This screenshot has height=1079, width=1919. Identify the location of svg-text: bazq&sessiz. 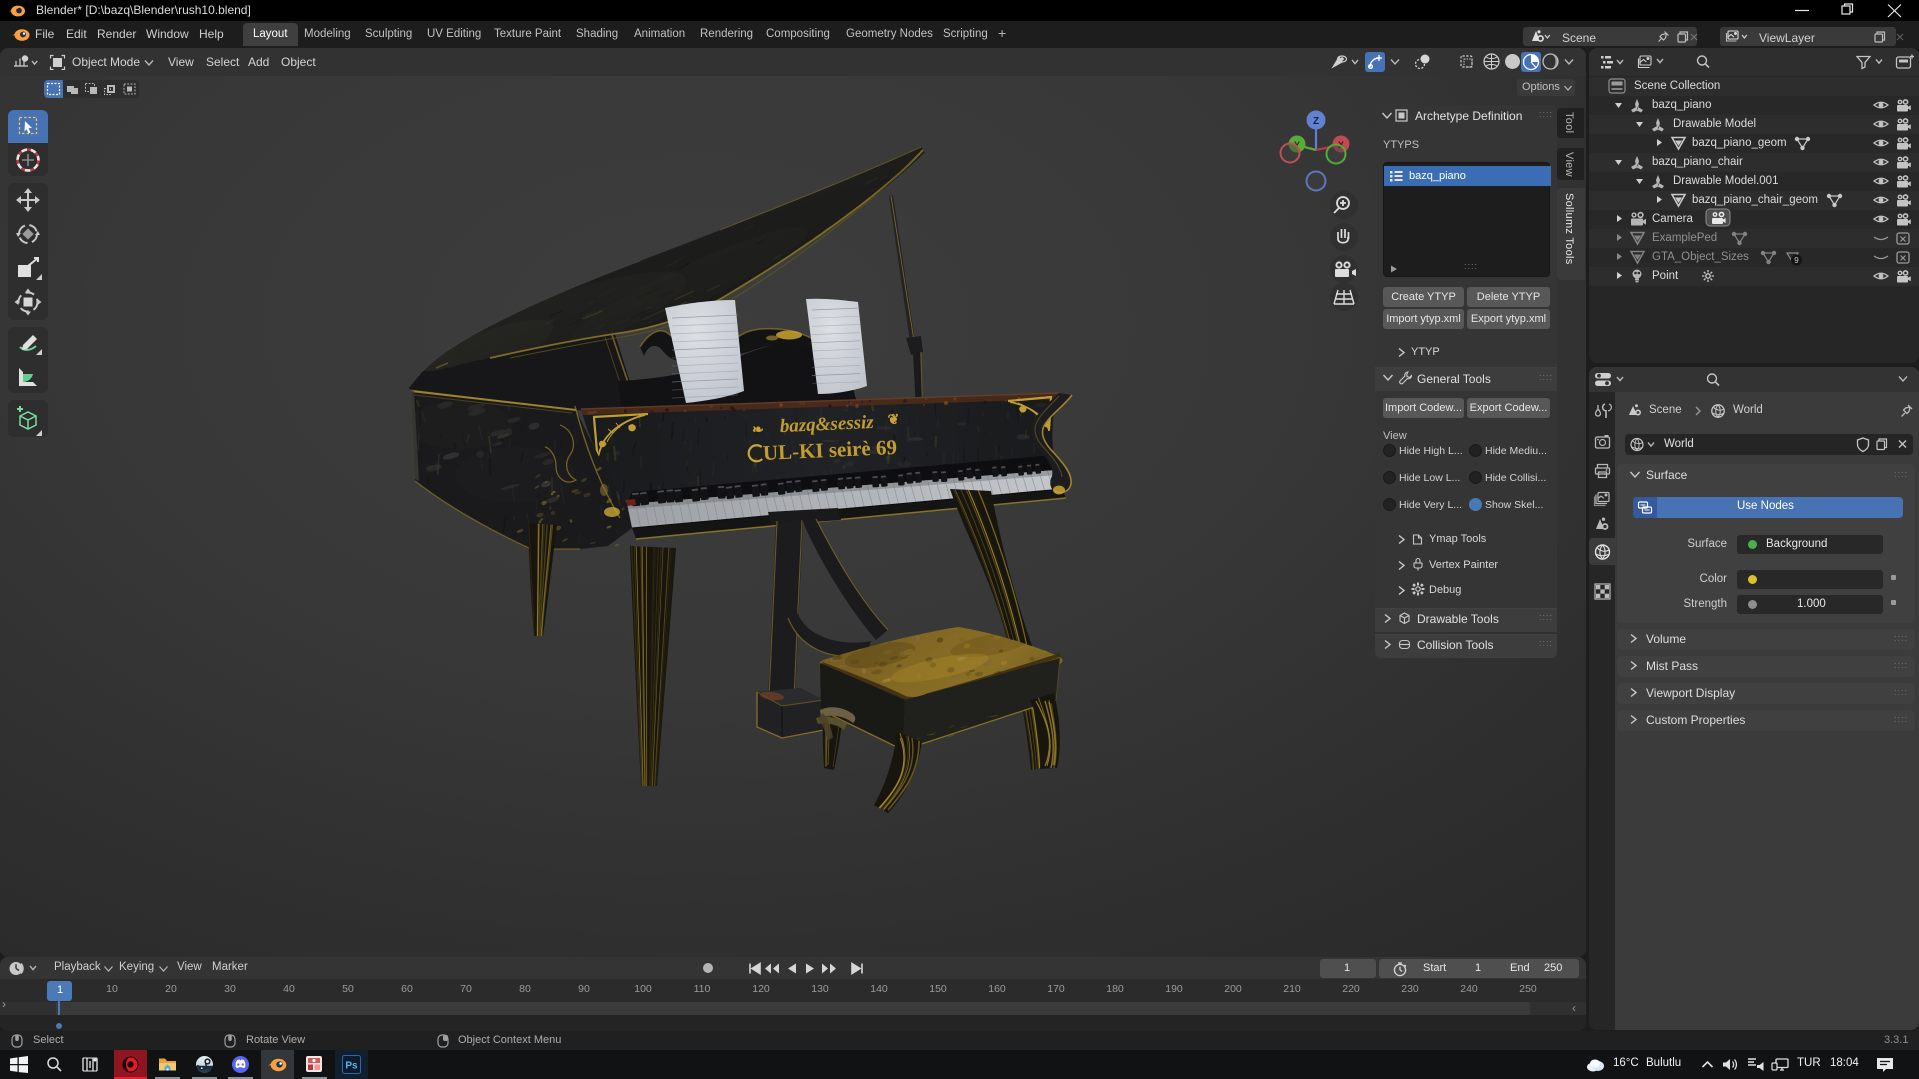
(826, 424).